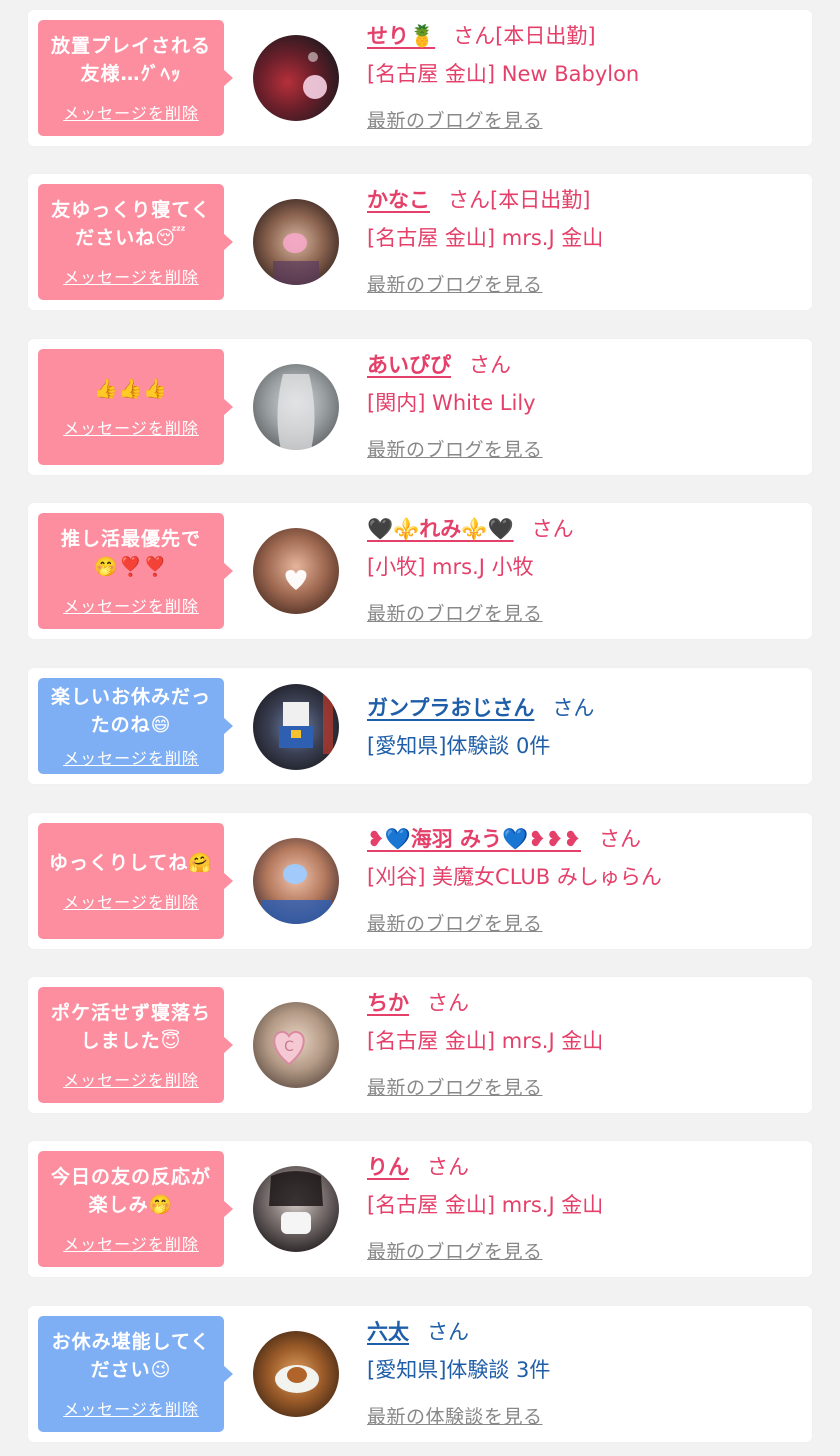 This screenshot has width=840, height=1456. Describe the element at coordinates (514, 877) in the screenshot. I see `shop-name: [刈谷] 美魔女CLUB みしゅらん` at that location.